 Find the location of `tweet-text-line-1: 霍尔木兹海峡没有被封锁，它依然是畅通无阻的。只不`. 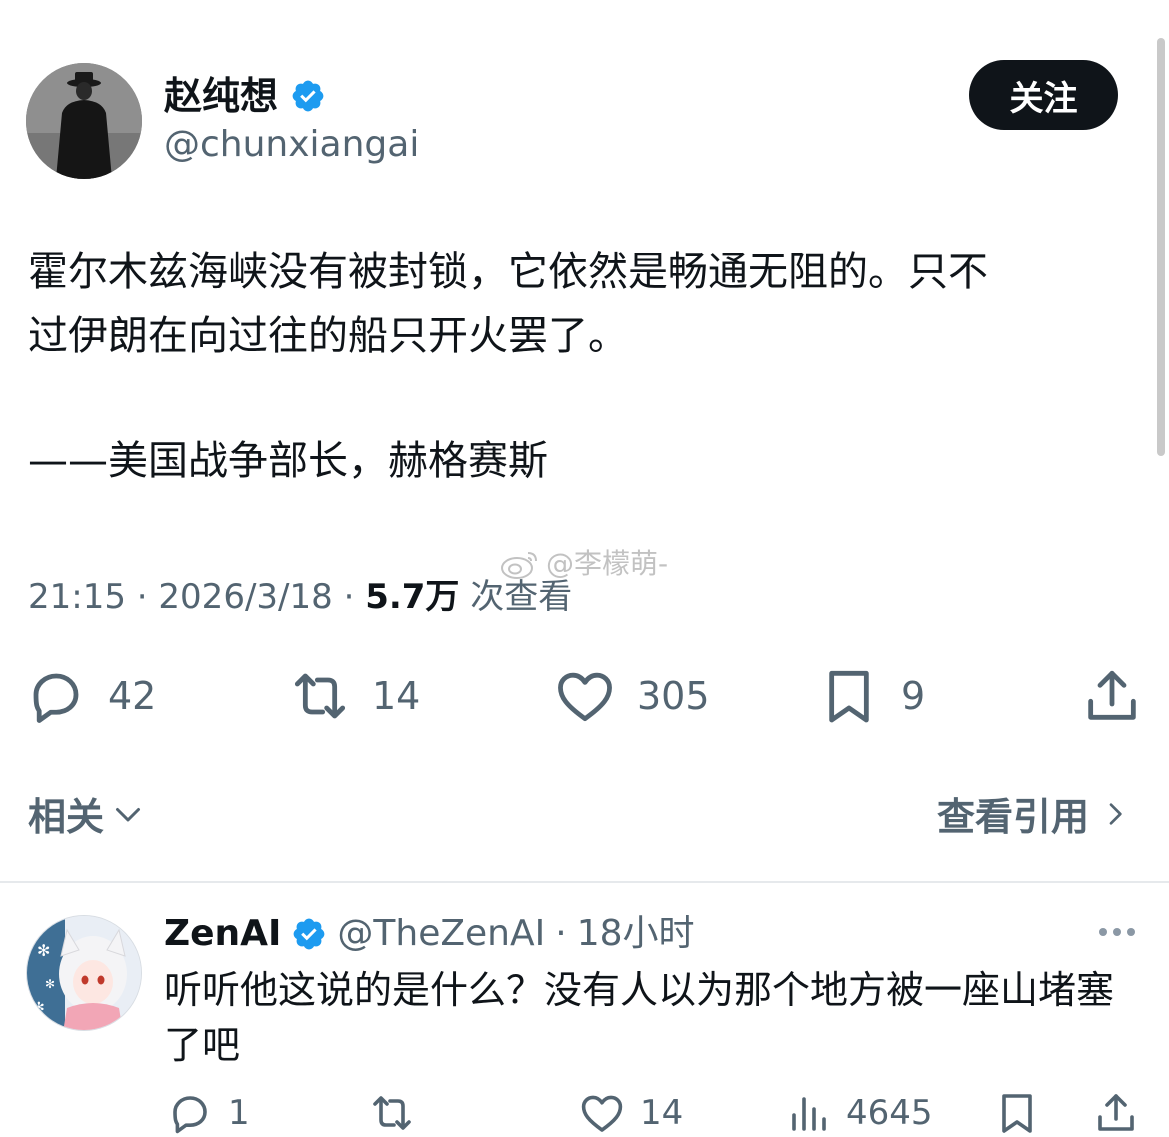

tweet-text-line-1: 霍尔木兹海峡没有被封锁，它依然是畅通无阻的。只不 is located at coordinates (508, 272).